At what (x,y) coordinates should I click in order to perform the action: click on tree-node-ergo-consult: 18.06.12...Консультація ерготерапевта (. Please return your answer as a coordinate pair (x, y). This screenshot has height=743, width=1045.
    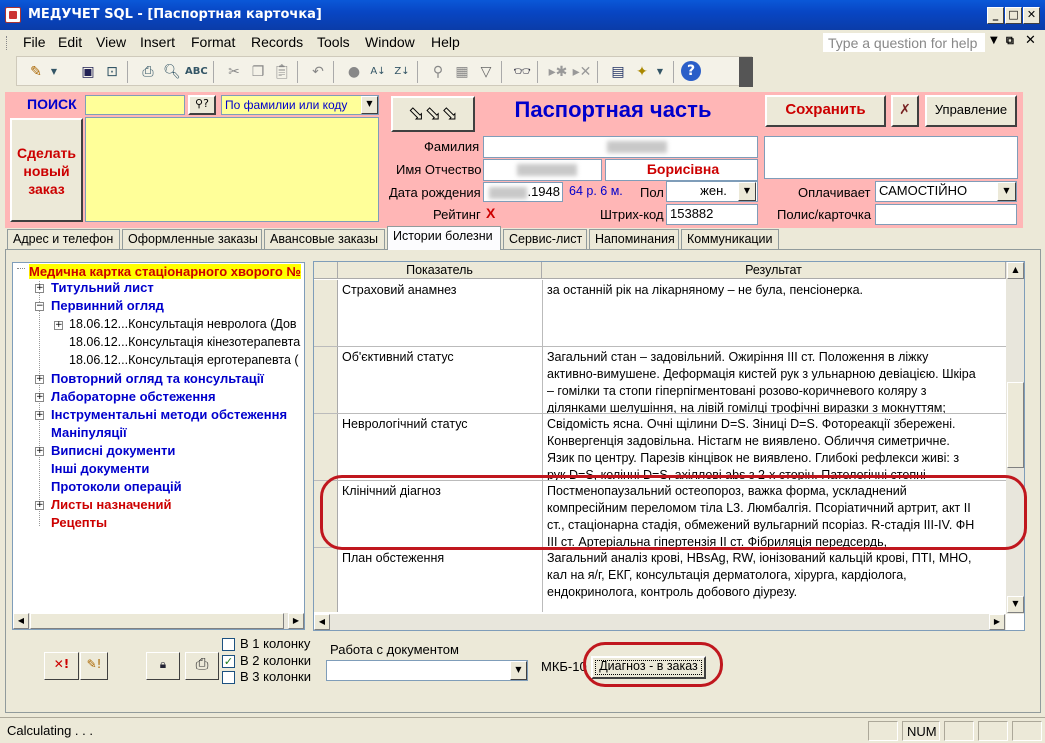
    Looking at the image, I should click on (184, 360).